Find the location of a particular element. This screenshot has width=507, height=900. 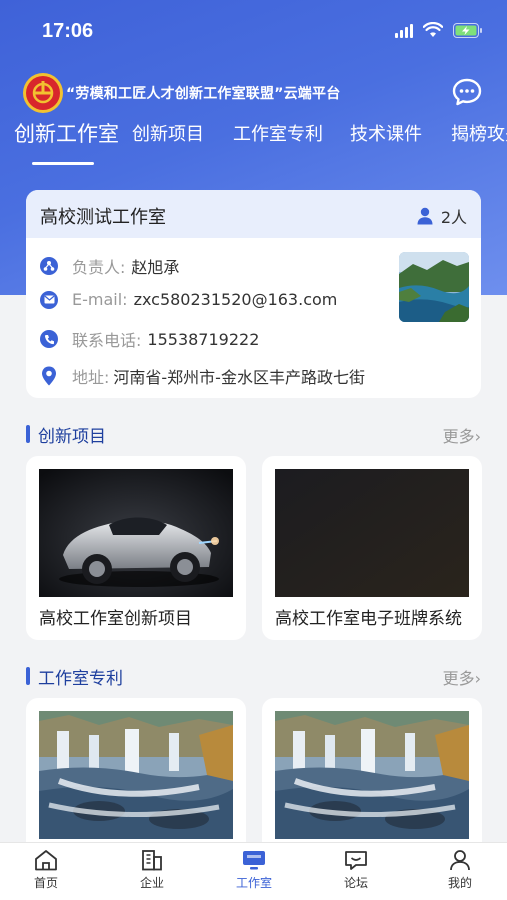

email-label: E-mail: is located at coordinates (100, 299).